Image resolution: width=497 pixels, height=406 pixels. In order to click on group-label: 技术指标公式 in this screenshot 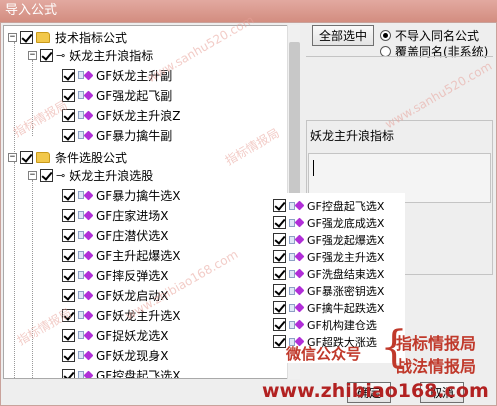, I will do `click(91, 37)`.